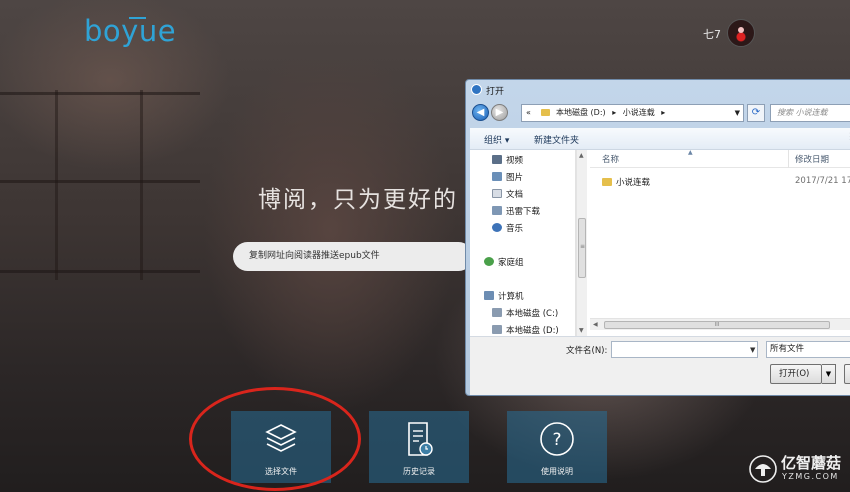 The image size is (850, 492). What do you see at coordinates (556, 139) in the screenshot?
I see `new-folder-button: 新建文件夹` at bounding box center [556, 139].